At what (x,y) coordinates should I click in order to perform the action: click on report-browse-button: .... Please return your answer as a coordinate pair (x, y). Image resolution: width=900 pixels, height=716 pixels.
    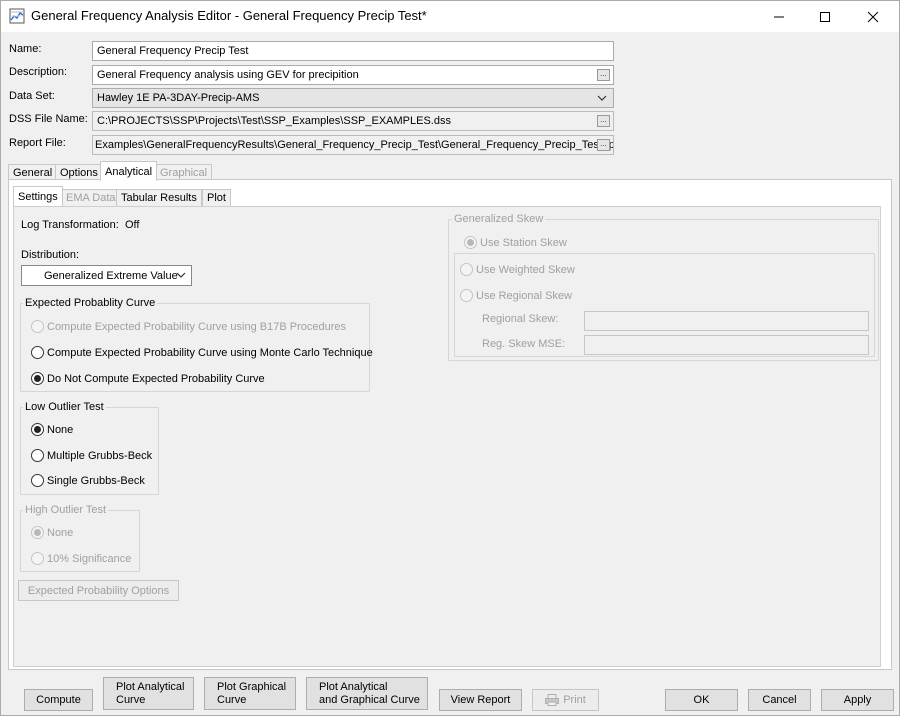
    Looking at the image, I should click on (603, 145).